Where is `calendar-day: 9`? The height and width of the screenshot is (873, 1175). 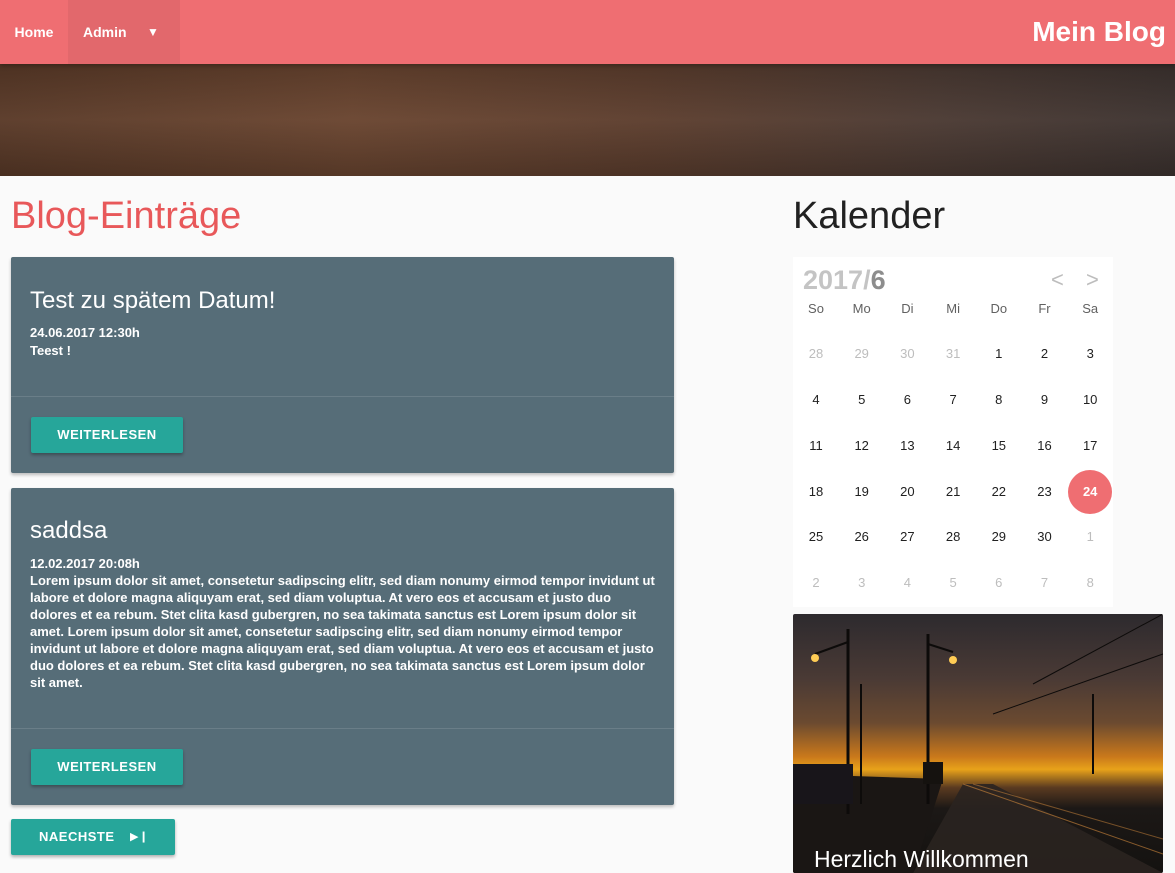 calendar-day: 9 is located at coordinates (1045, 400).